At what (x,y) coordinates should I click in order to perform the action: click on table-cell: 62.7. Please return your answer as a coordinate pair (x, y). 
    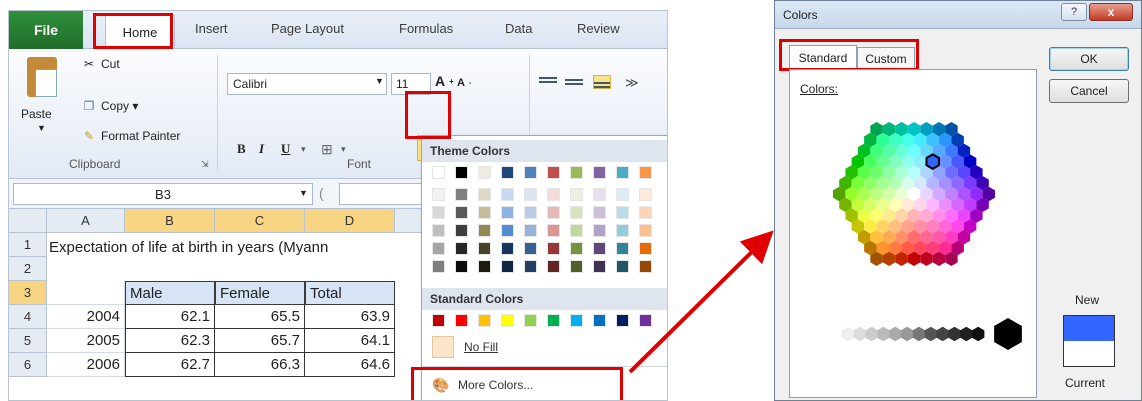
    Looking at the image, I should click on (170, 365).